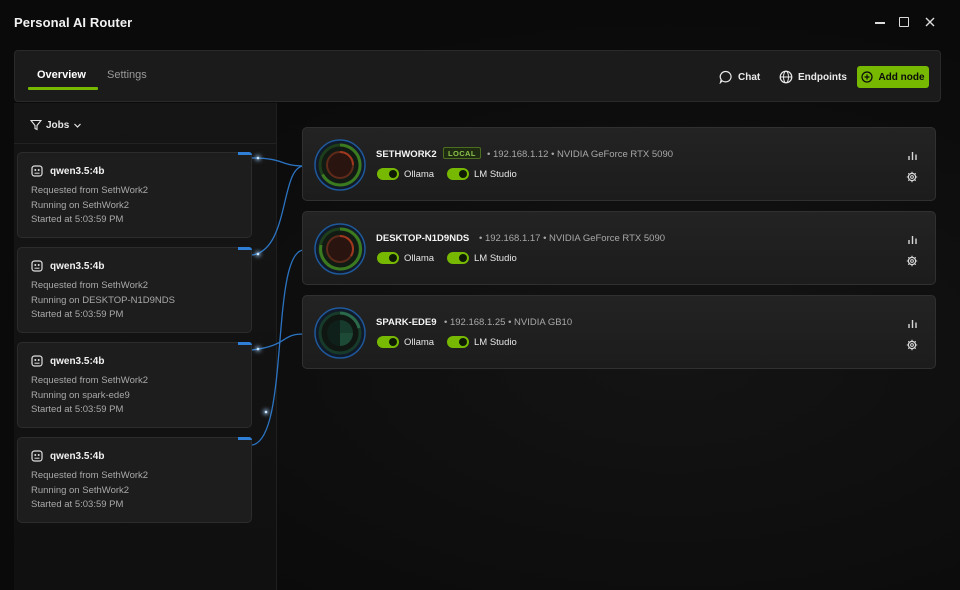 The height and width of the screenshot is (590, 960). What do you see at coordinates (462, 153) in the screenshot?
I see `local-badge: LOCAL` at bounding box center [462, 153].